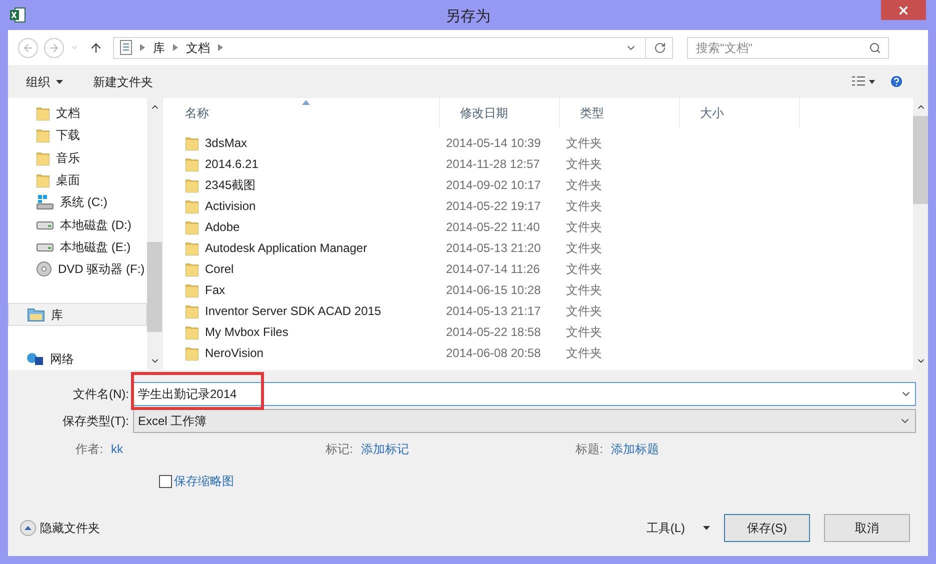  What do you see at coordinates (77, 359) in the screenshot?
I see `nav-item: 网络` at bounding box center [77, 359].